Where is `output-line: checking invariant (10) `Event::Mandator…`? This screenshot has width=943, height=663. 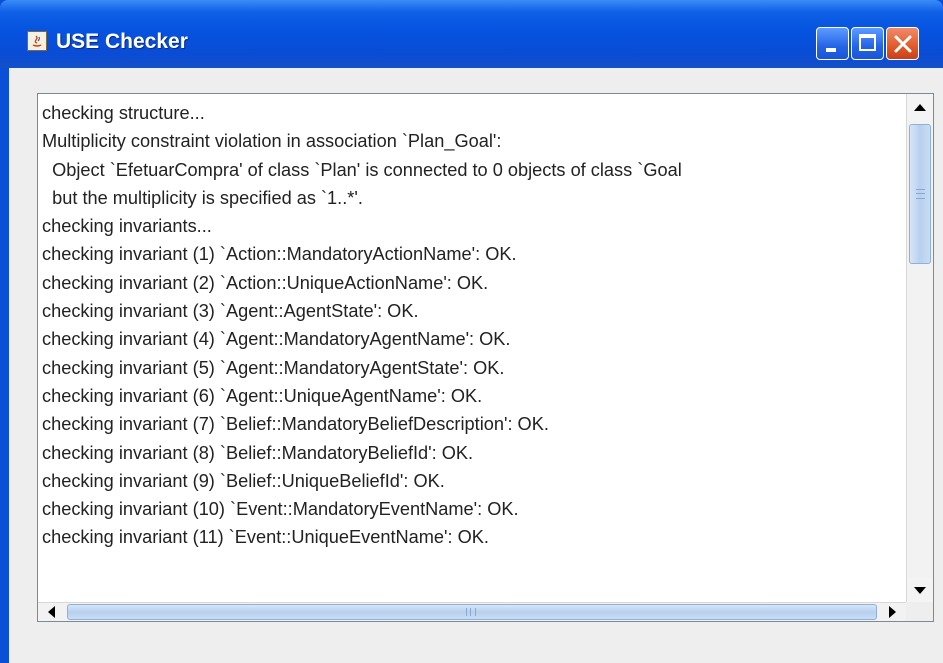 output-line: checking invariant (10) `Event::Mandator… is located at coordinates (280, 509).